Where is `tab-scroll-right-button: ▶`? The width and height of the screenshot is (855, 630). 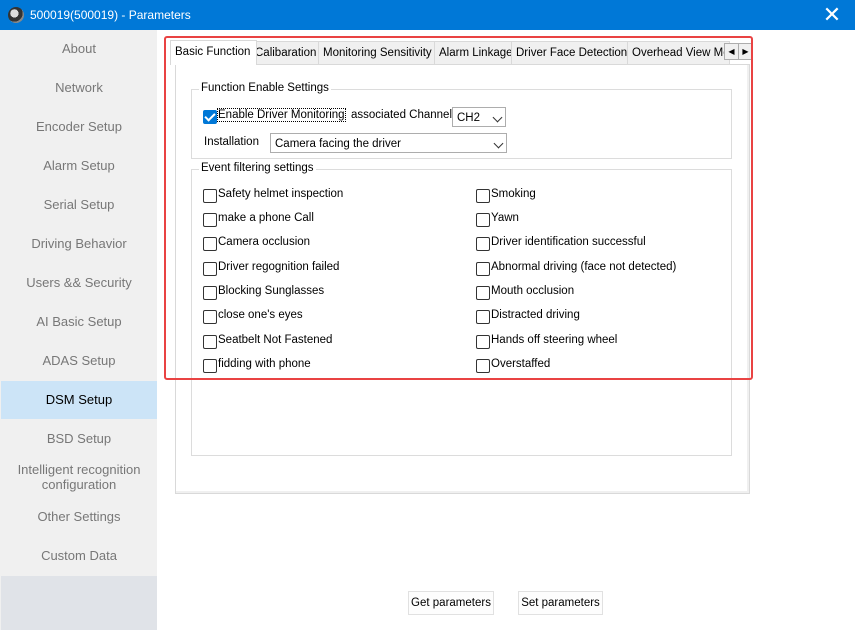
tab-scroll-right-button: ▶ is located at coordinates (745, 51).